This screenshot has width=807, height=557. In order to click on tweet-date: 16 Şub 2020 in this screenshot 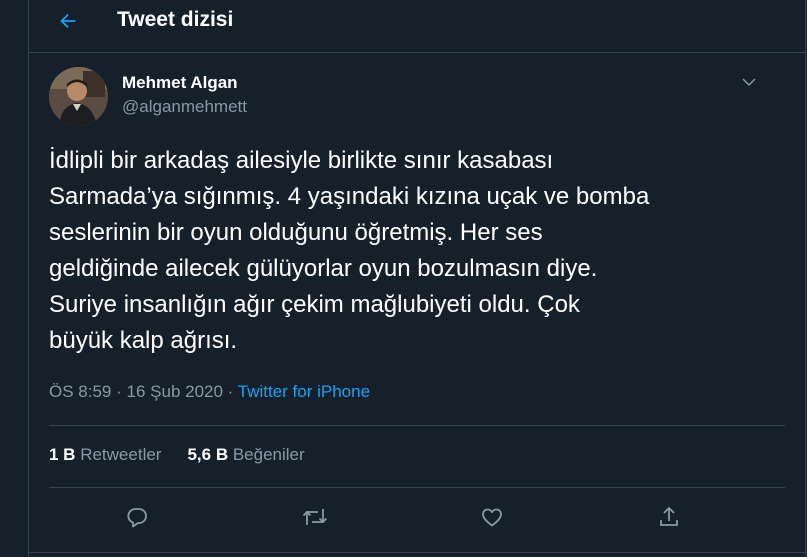, I will do `click(175, 391)`.